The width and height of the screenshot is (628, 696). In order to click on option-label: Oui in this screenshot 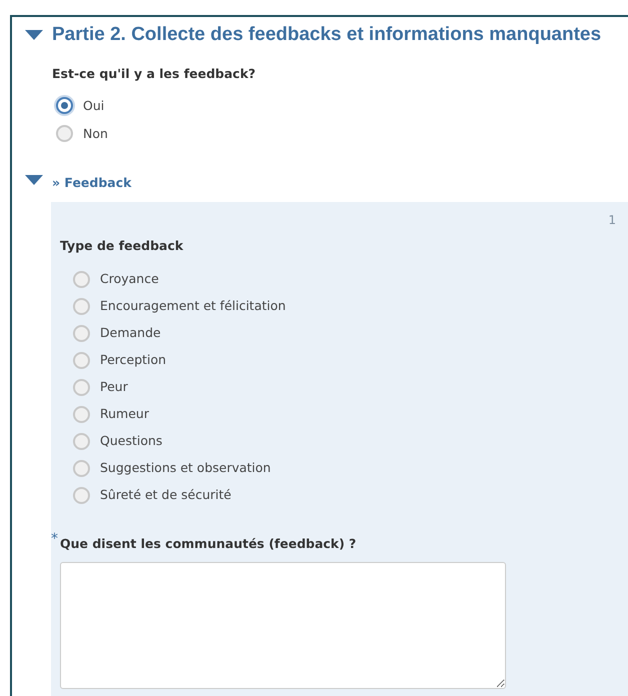, I will do `click(93, 105)`.